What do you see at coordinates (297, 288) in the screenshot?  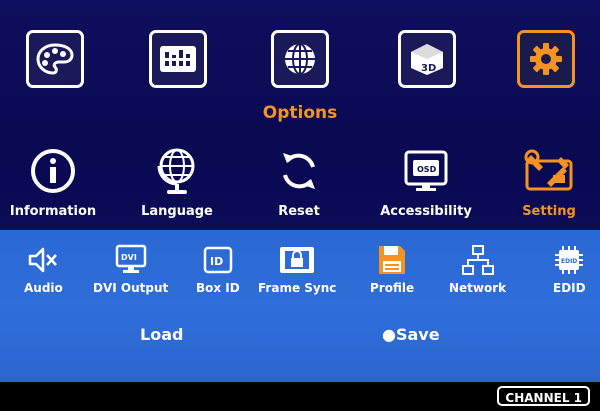 I see `frame-sync-label: Frame Sync` at bounding box center [297, 288].